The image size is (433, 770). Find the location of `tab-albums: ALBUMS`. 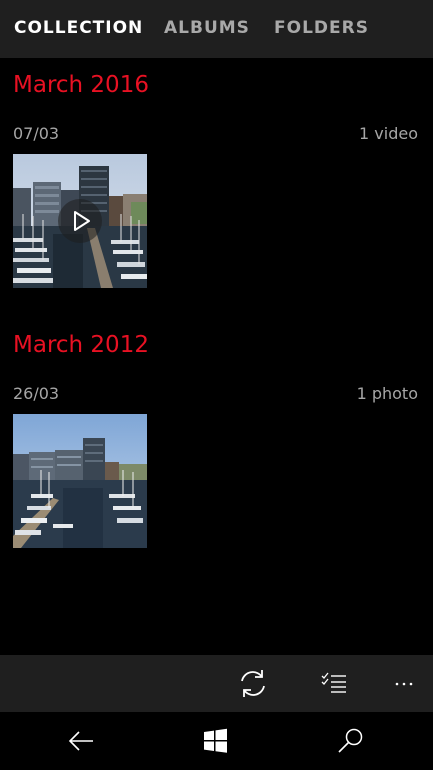

tab-albums: ALBUMS is located at coordinates (207, 28).